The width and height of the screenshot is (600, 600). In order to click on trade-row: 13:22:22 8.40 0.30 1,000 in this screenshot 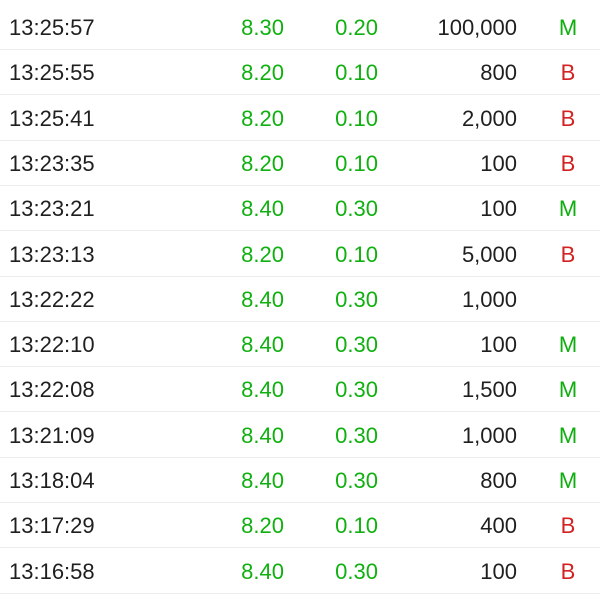, I will do `click(300, 299)`.